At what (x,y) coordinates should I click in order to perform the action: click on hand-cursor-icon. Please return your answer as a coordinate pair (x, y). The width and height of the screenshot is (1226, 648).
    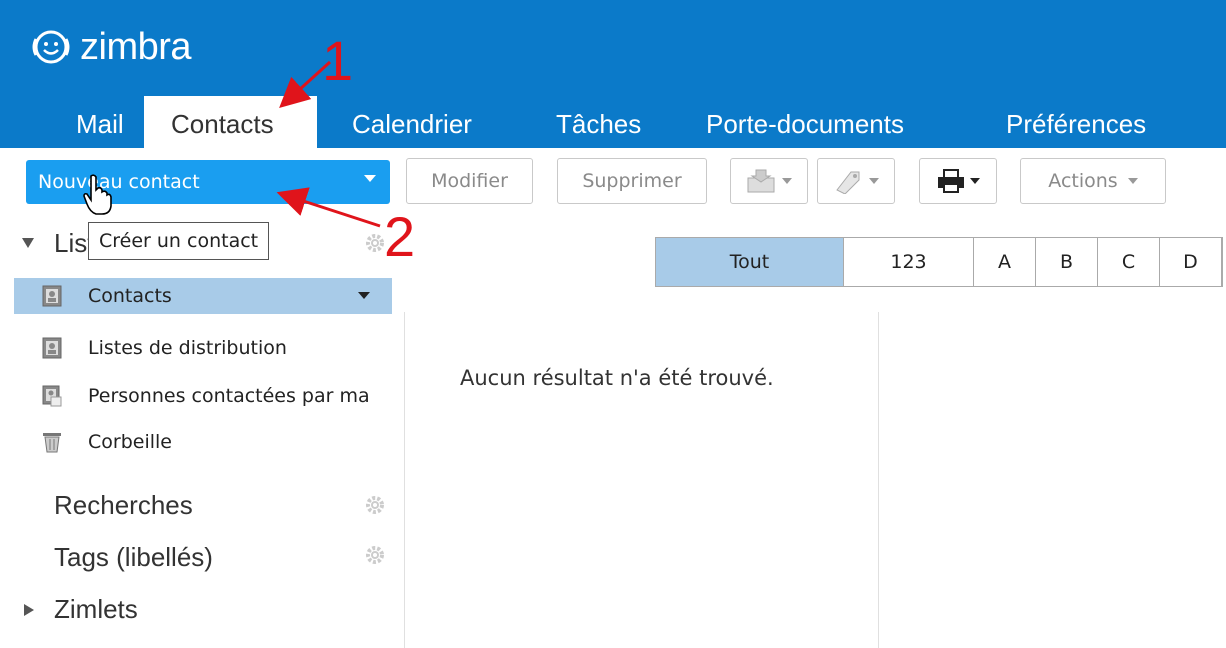
    Looking at the image, I should click on (97, 194).